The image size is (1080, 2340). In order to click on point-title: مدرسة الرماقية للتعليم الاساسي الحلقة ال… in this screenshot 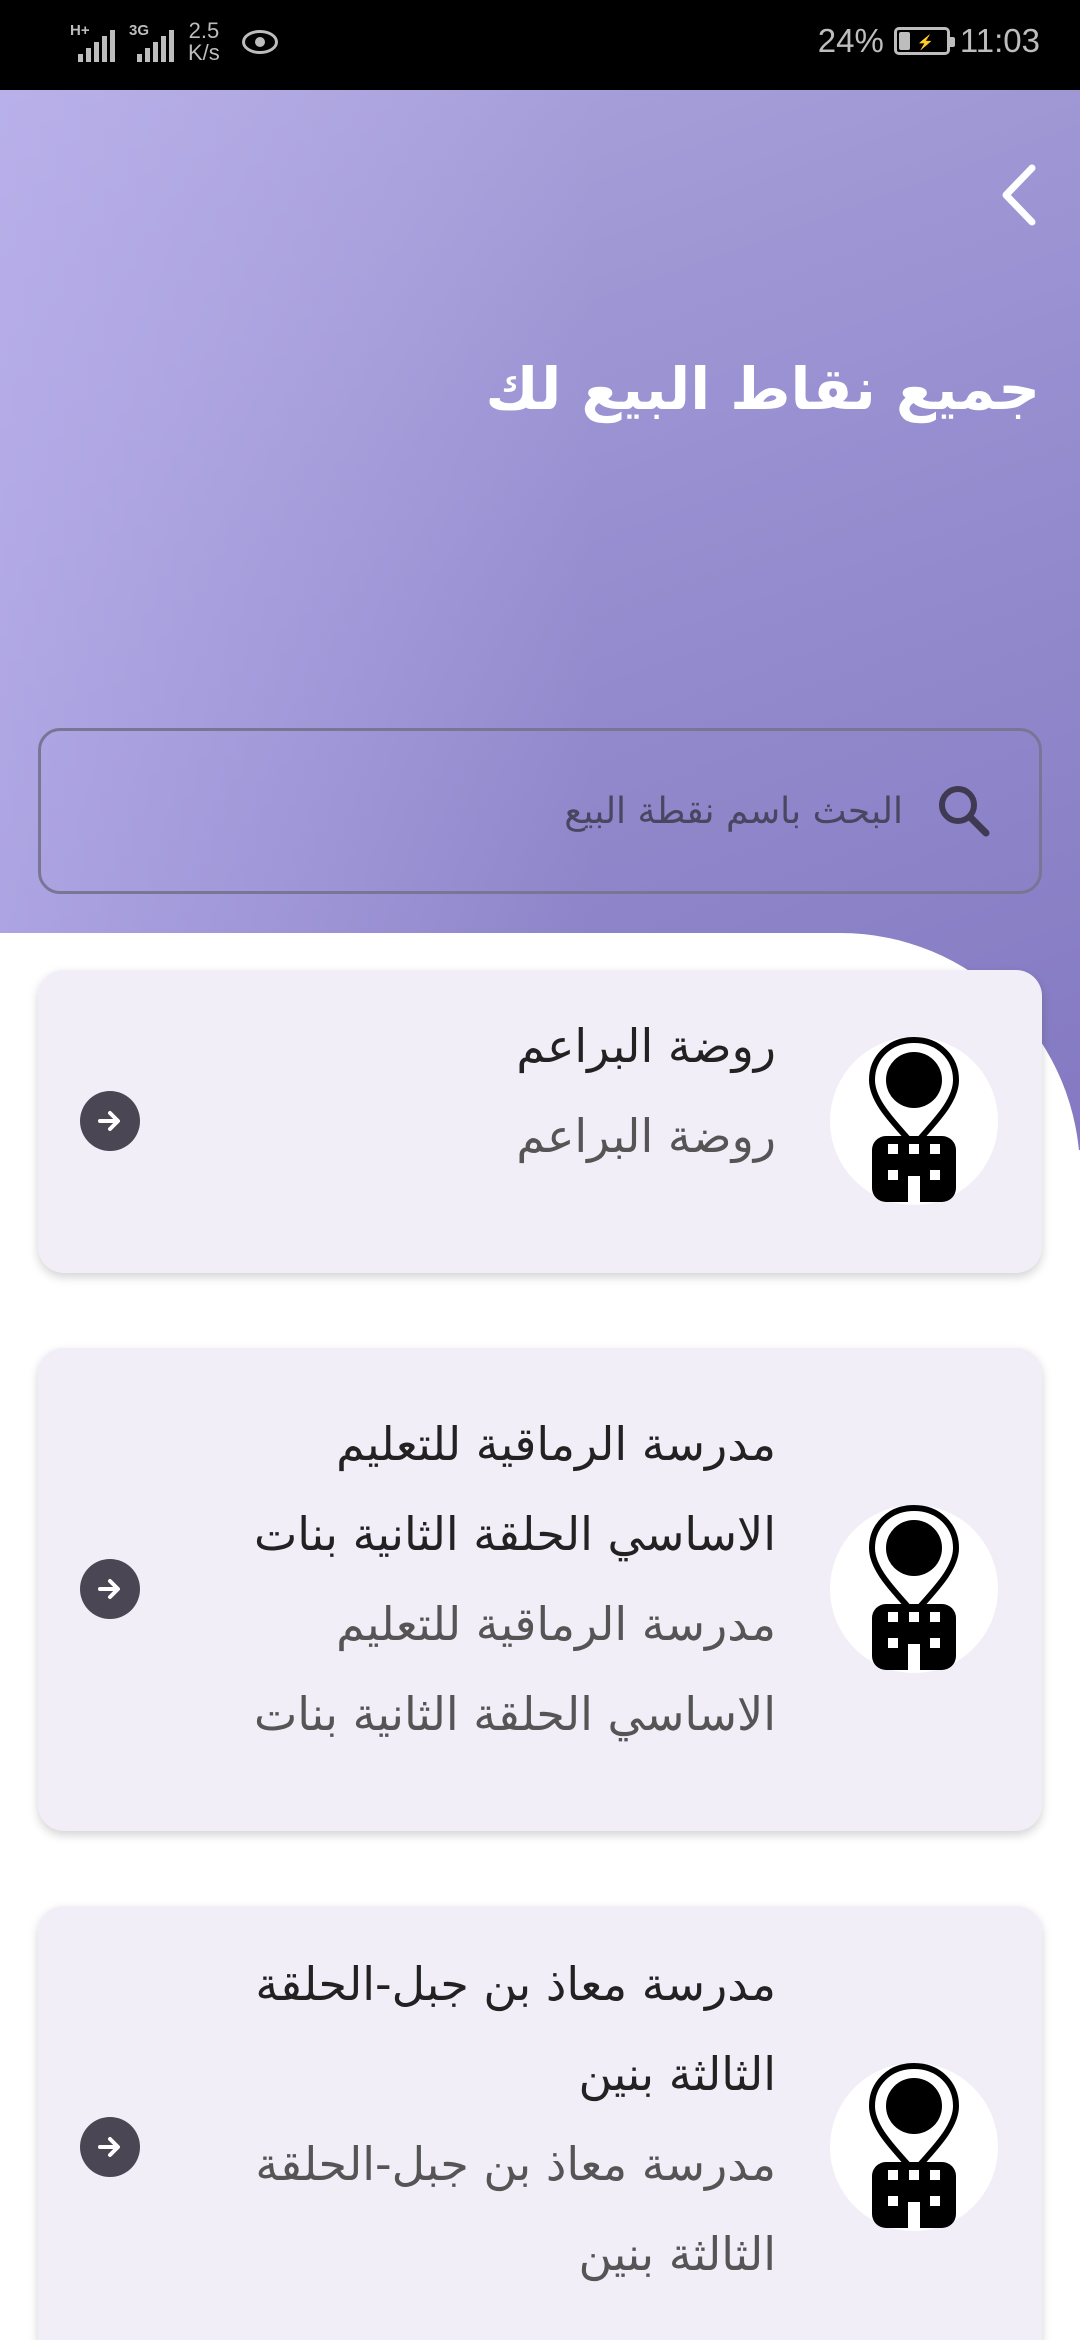, I will do `click(514, 1489)`.